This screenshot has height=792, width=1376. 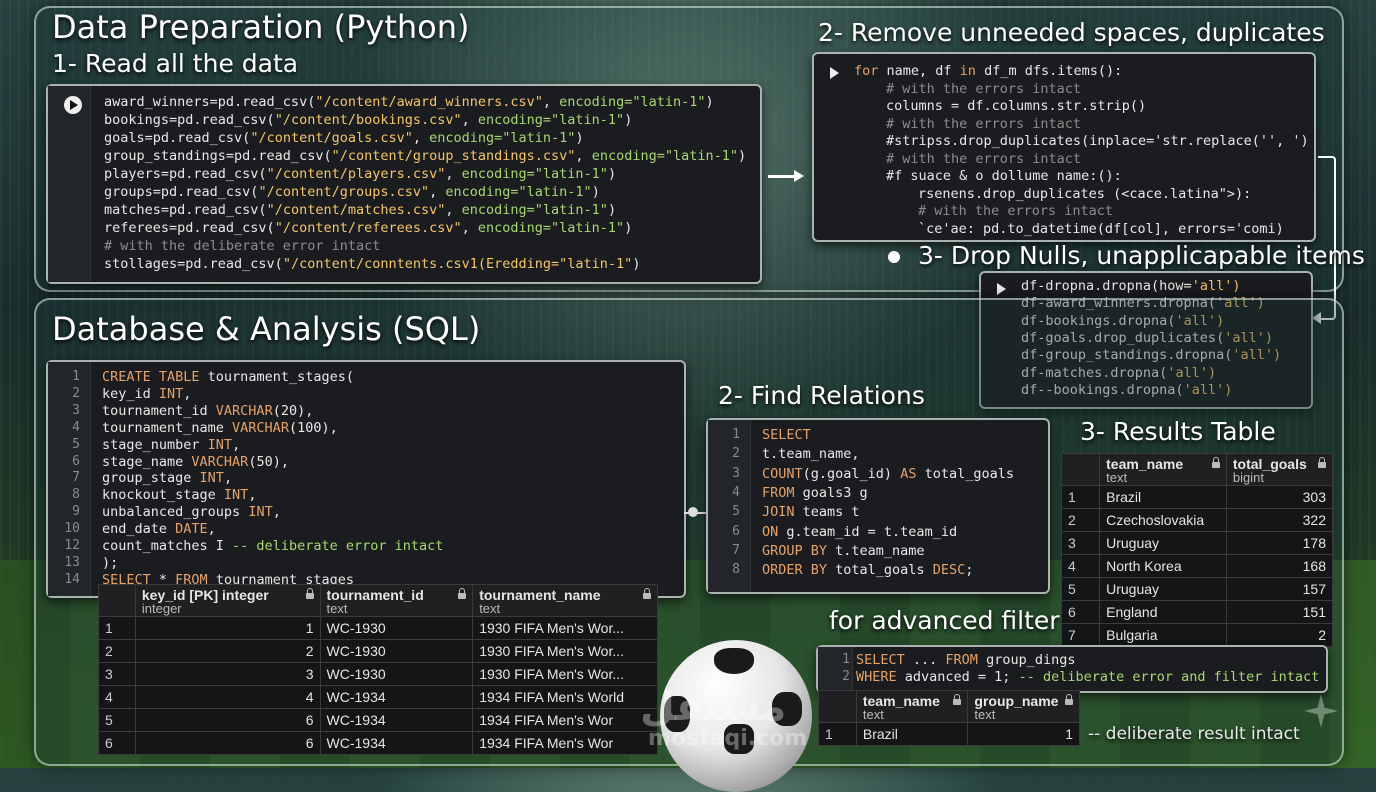 I want to click on code-line: GROUP BY t.team_name, so click(x=843, y=551).